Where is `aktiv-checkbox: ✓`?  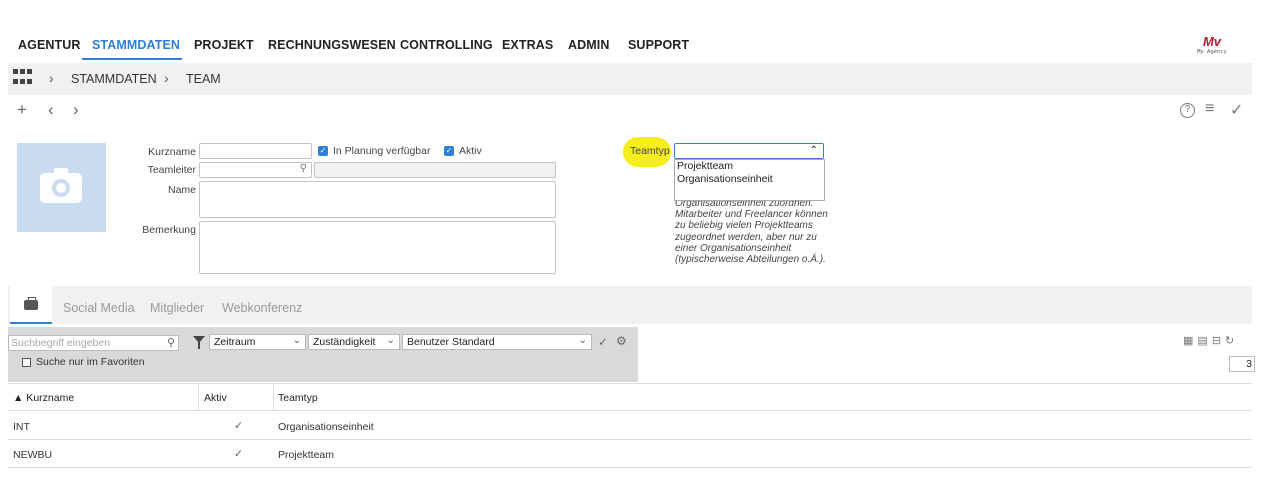
aktiv-checkbox: ✓ is located at coordinates (449, 151).